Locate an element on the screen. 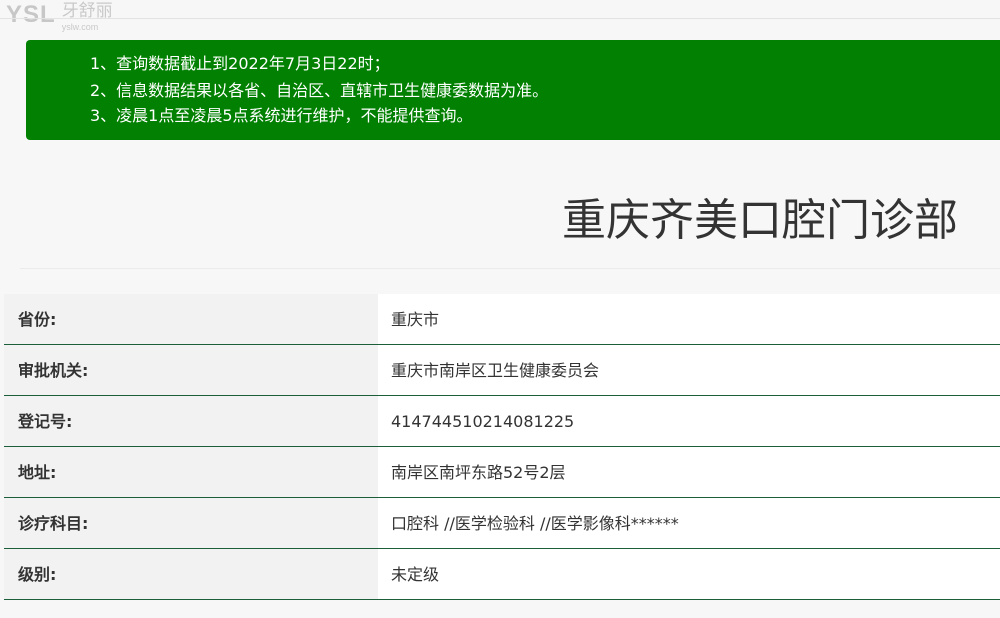 The width and height of the screenshot is (1000, 618). row-label: 级别: is located at coordinates (191, 574).